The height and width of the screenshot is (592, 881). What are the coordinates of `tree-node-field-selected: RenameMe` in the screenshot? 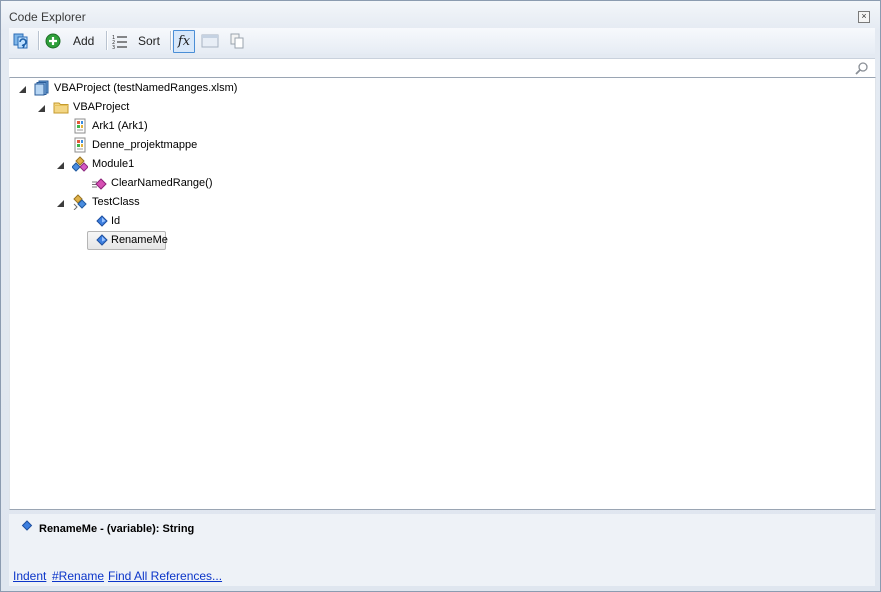 It's located at (173, 240).